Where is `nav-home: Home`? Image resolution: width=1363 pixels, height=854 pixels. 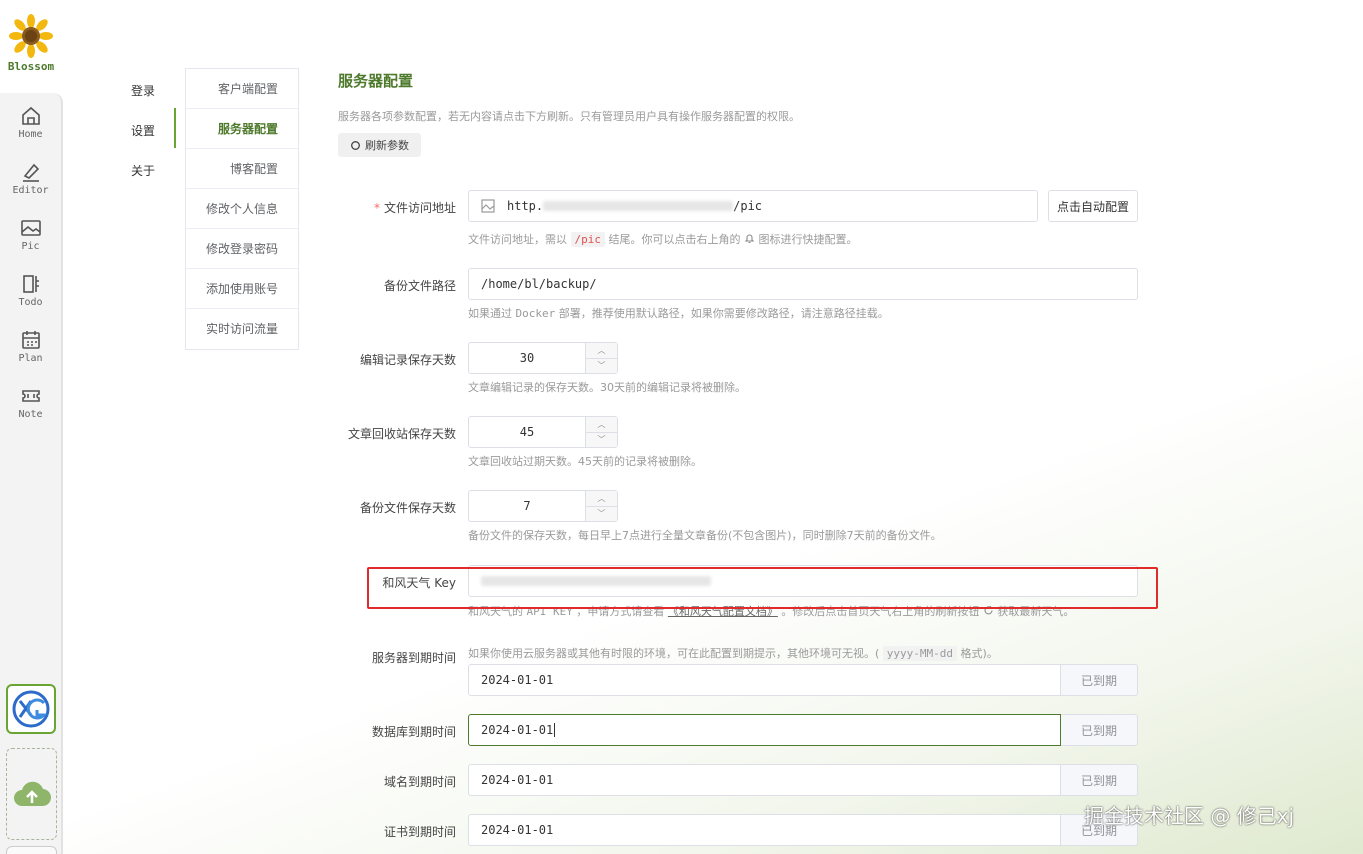 nav-home: Home is located at coordinates (30, 131).